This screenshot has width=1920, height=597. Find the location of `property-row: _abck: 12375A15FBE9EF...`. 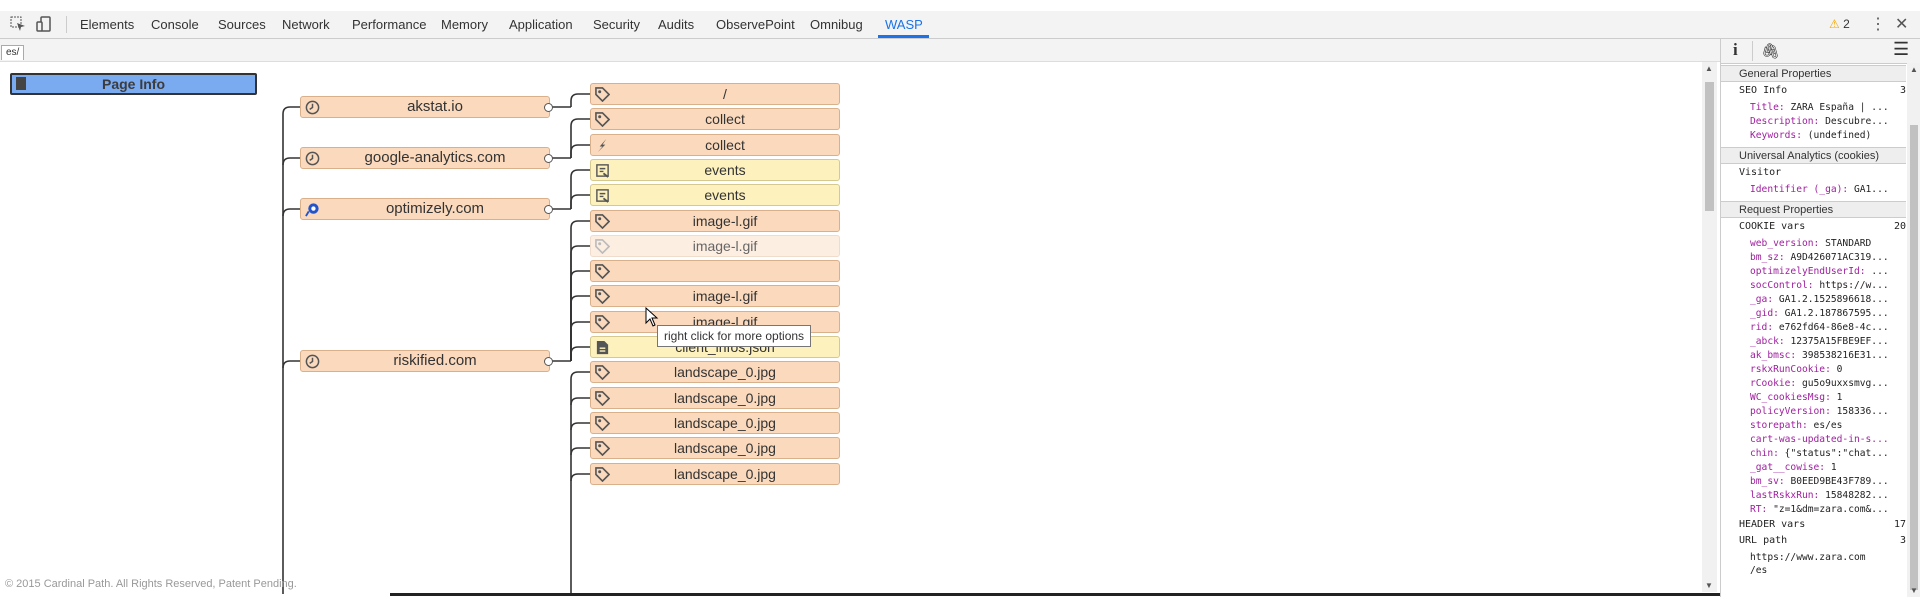

property-row: _abck: 12375A15FBE9EF... is located at coordinates (1828, 342).